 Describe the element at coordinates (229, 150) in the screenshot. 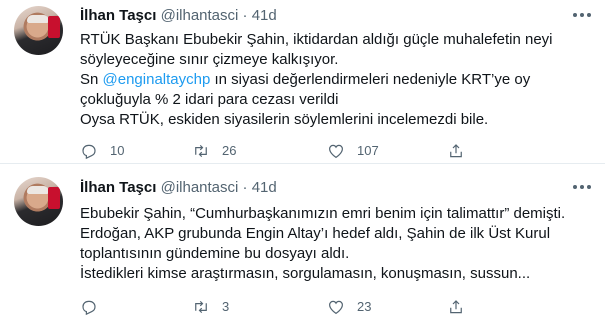

I see `retweet-count: 26` at that location.